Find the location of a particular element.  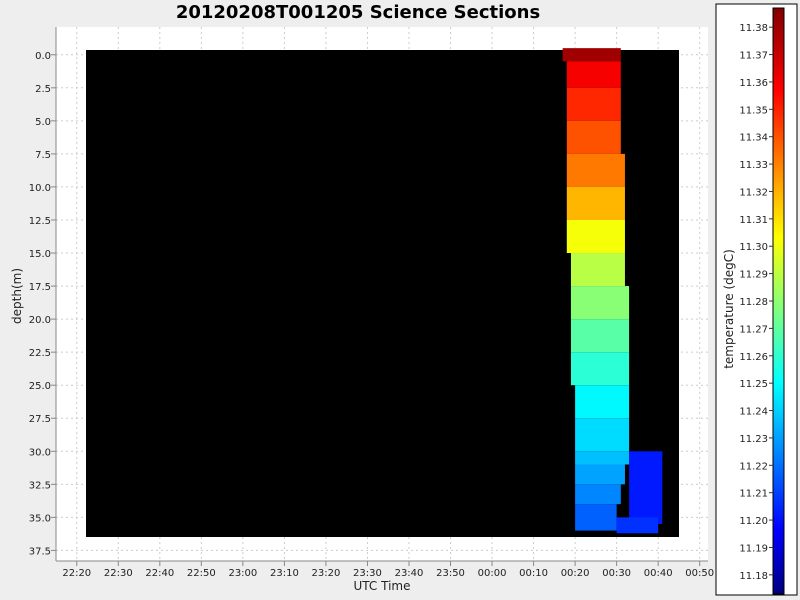

x-tick-label: 22:30 is located at coordinates (118, 573).